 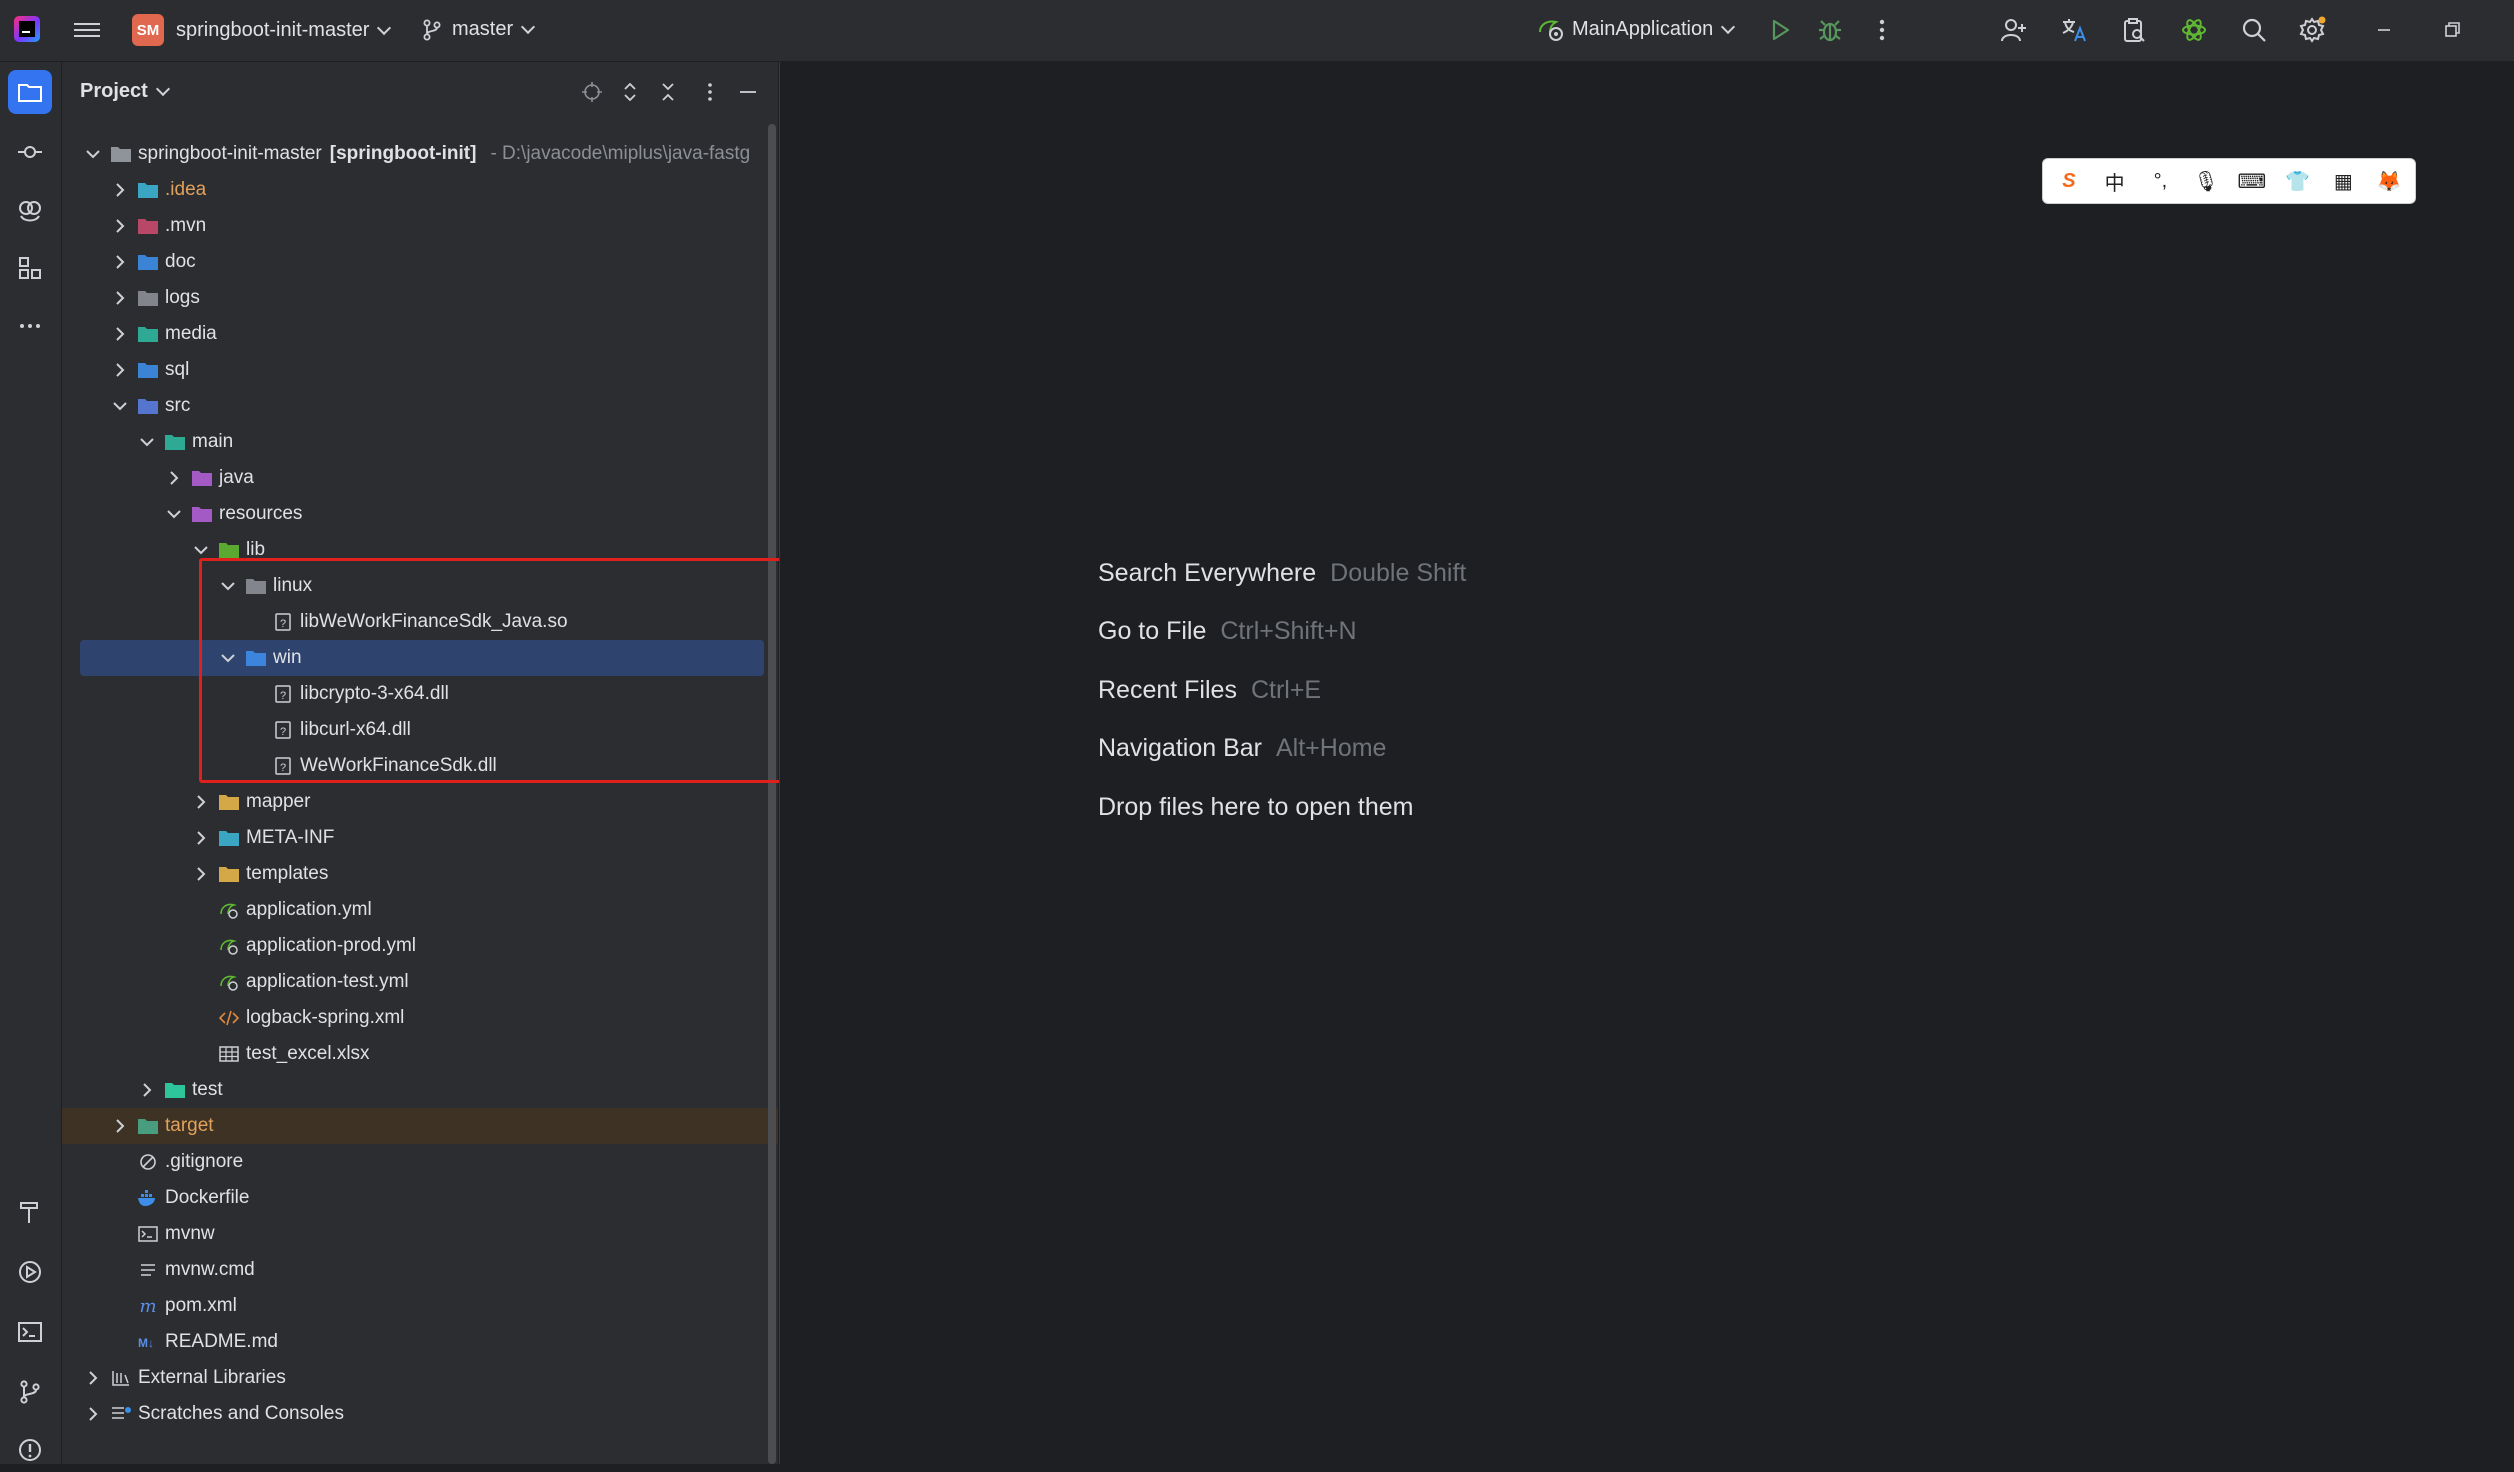 What do you see at coordinates (420, 1306) in the screenshot?
I see `tree-row: m pom.xml` at bounding box center [420, 1306].